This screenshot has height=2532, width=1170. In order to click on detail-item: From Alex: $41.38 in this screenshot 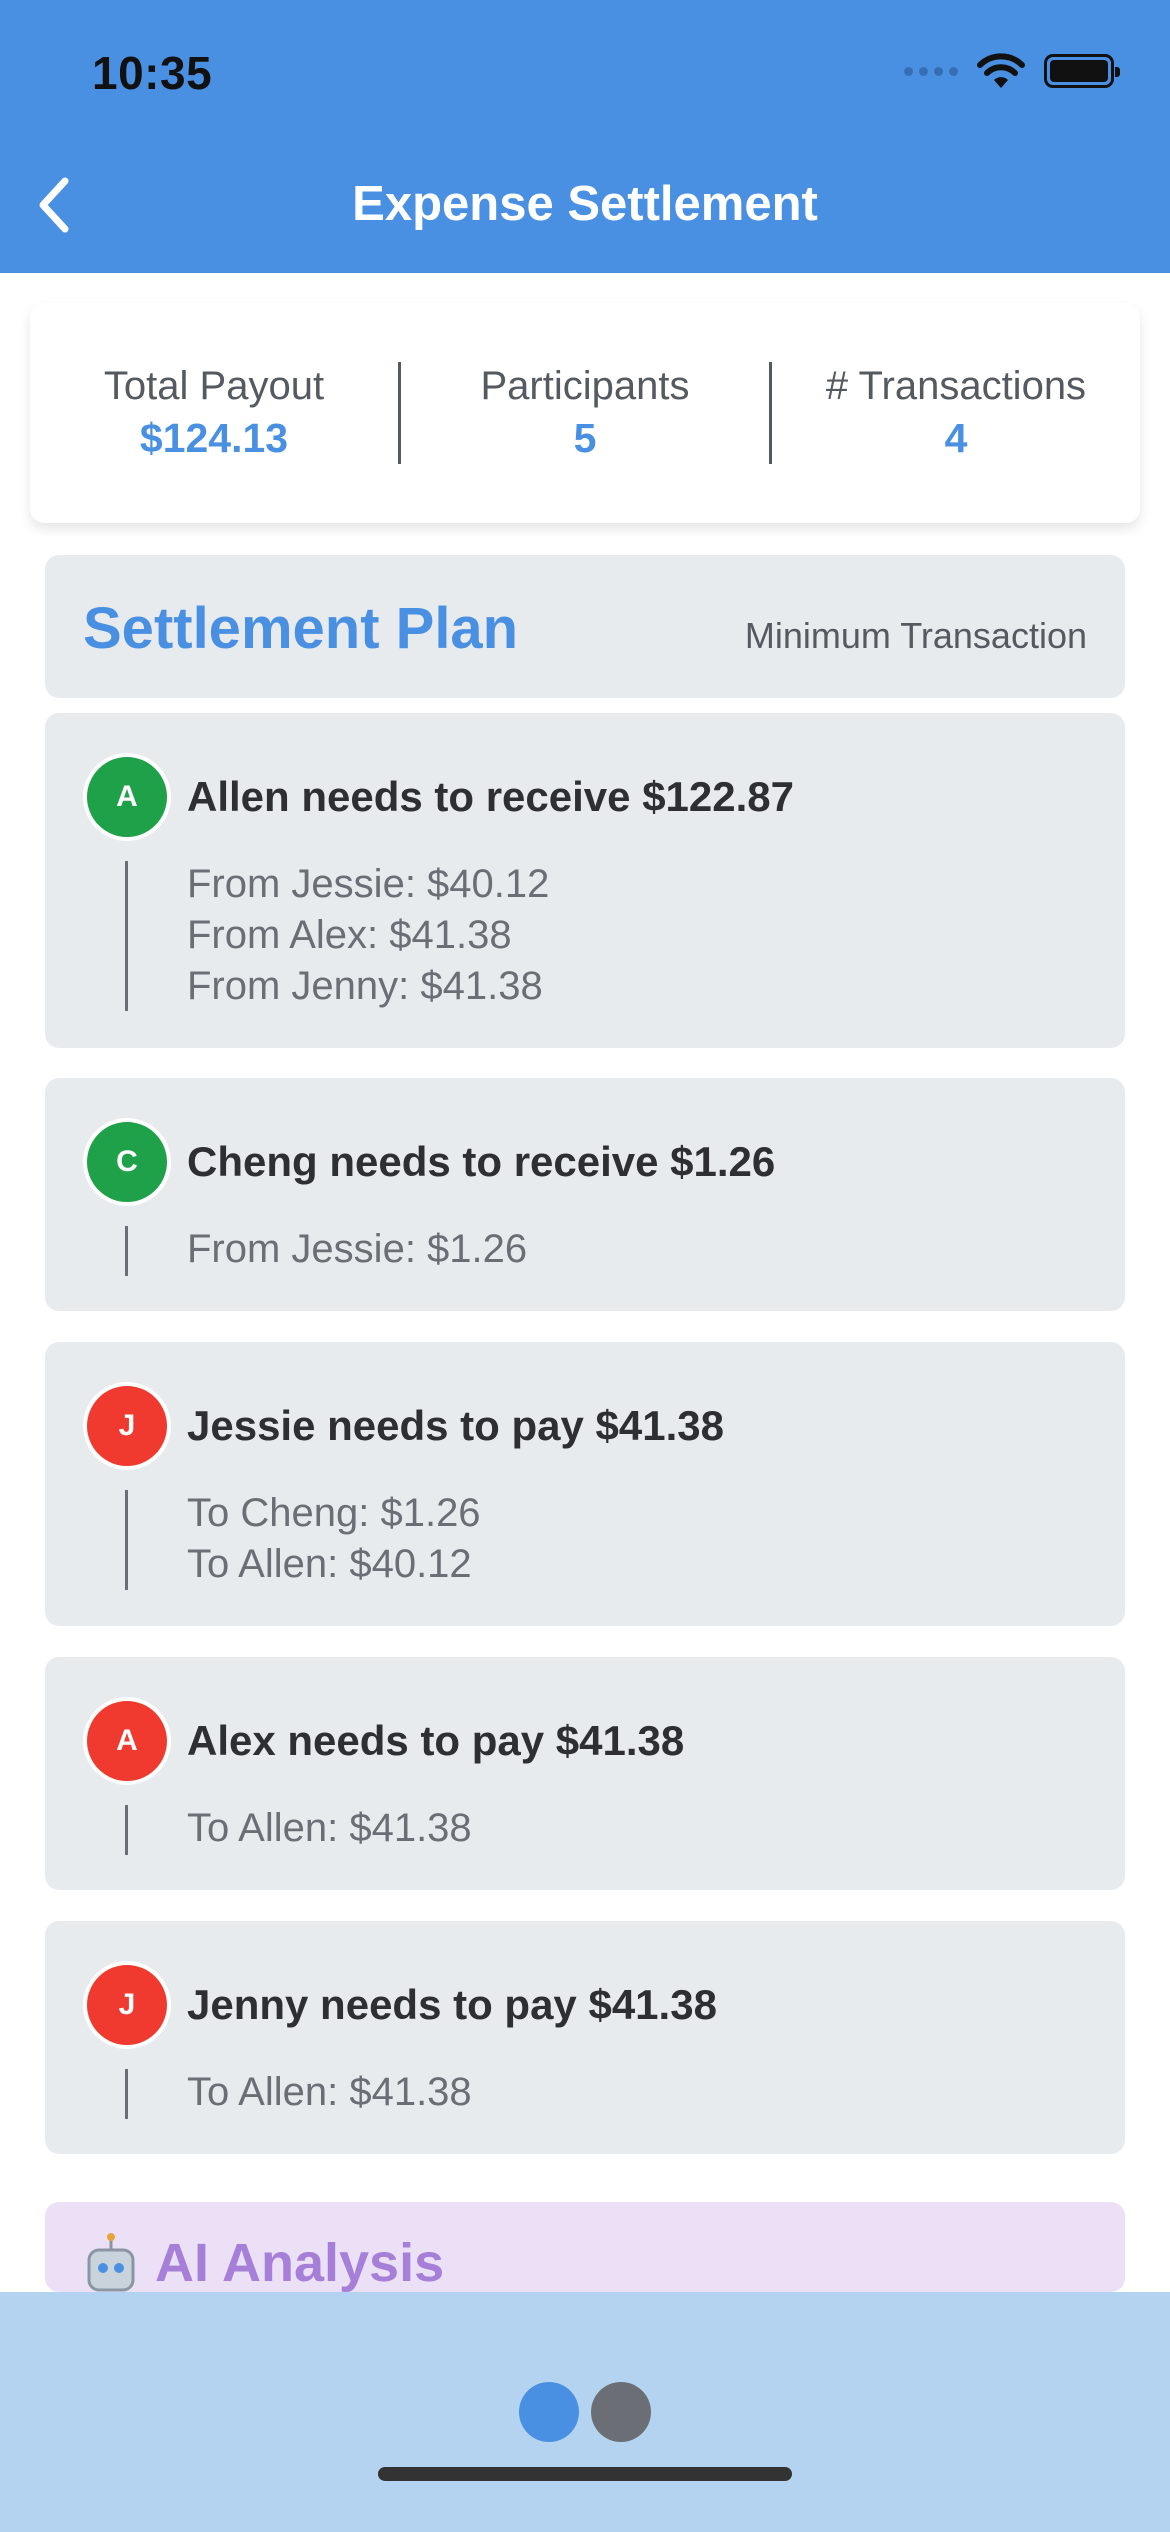, I will do `click(349, 935)`.